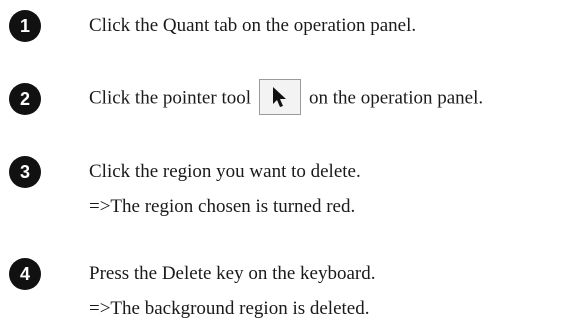 This screenshot has width=583, height=334. What do you see at coordinates (25, 99) in the screenshot?
I see `step-number-badge: 2` at bounding box center [25, 99].